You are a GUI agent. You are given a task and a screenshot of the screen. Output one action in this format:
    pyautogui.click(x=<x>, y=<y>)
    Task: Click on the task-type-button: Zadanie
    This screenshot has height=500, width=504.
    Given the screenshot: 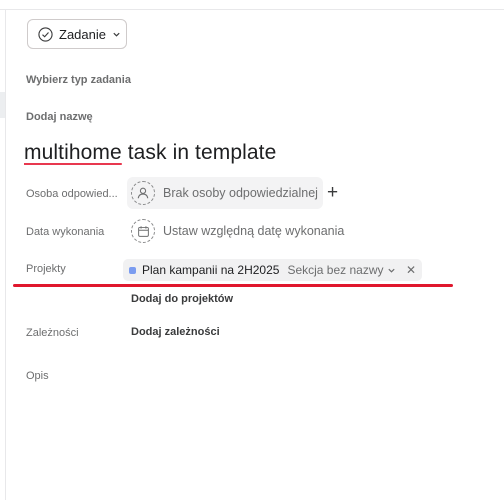 What is the action you would take?
    pyautogui.click(x=77, y=34)
    